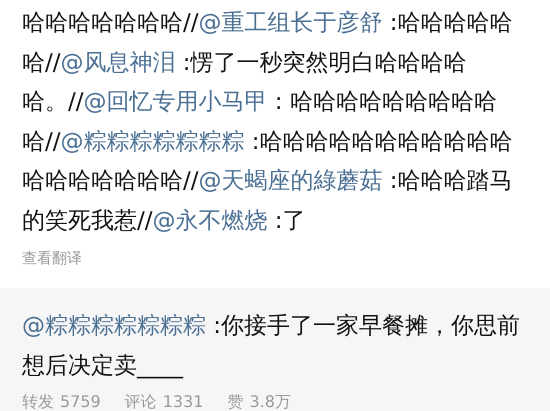 Image resolution: width=550 pixels, height=411 pixels. I want to click on mention-link: @永不燃烧, so click(210, 221).